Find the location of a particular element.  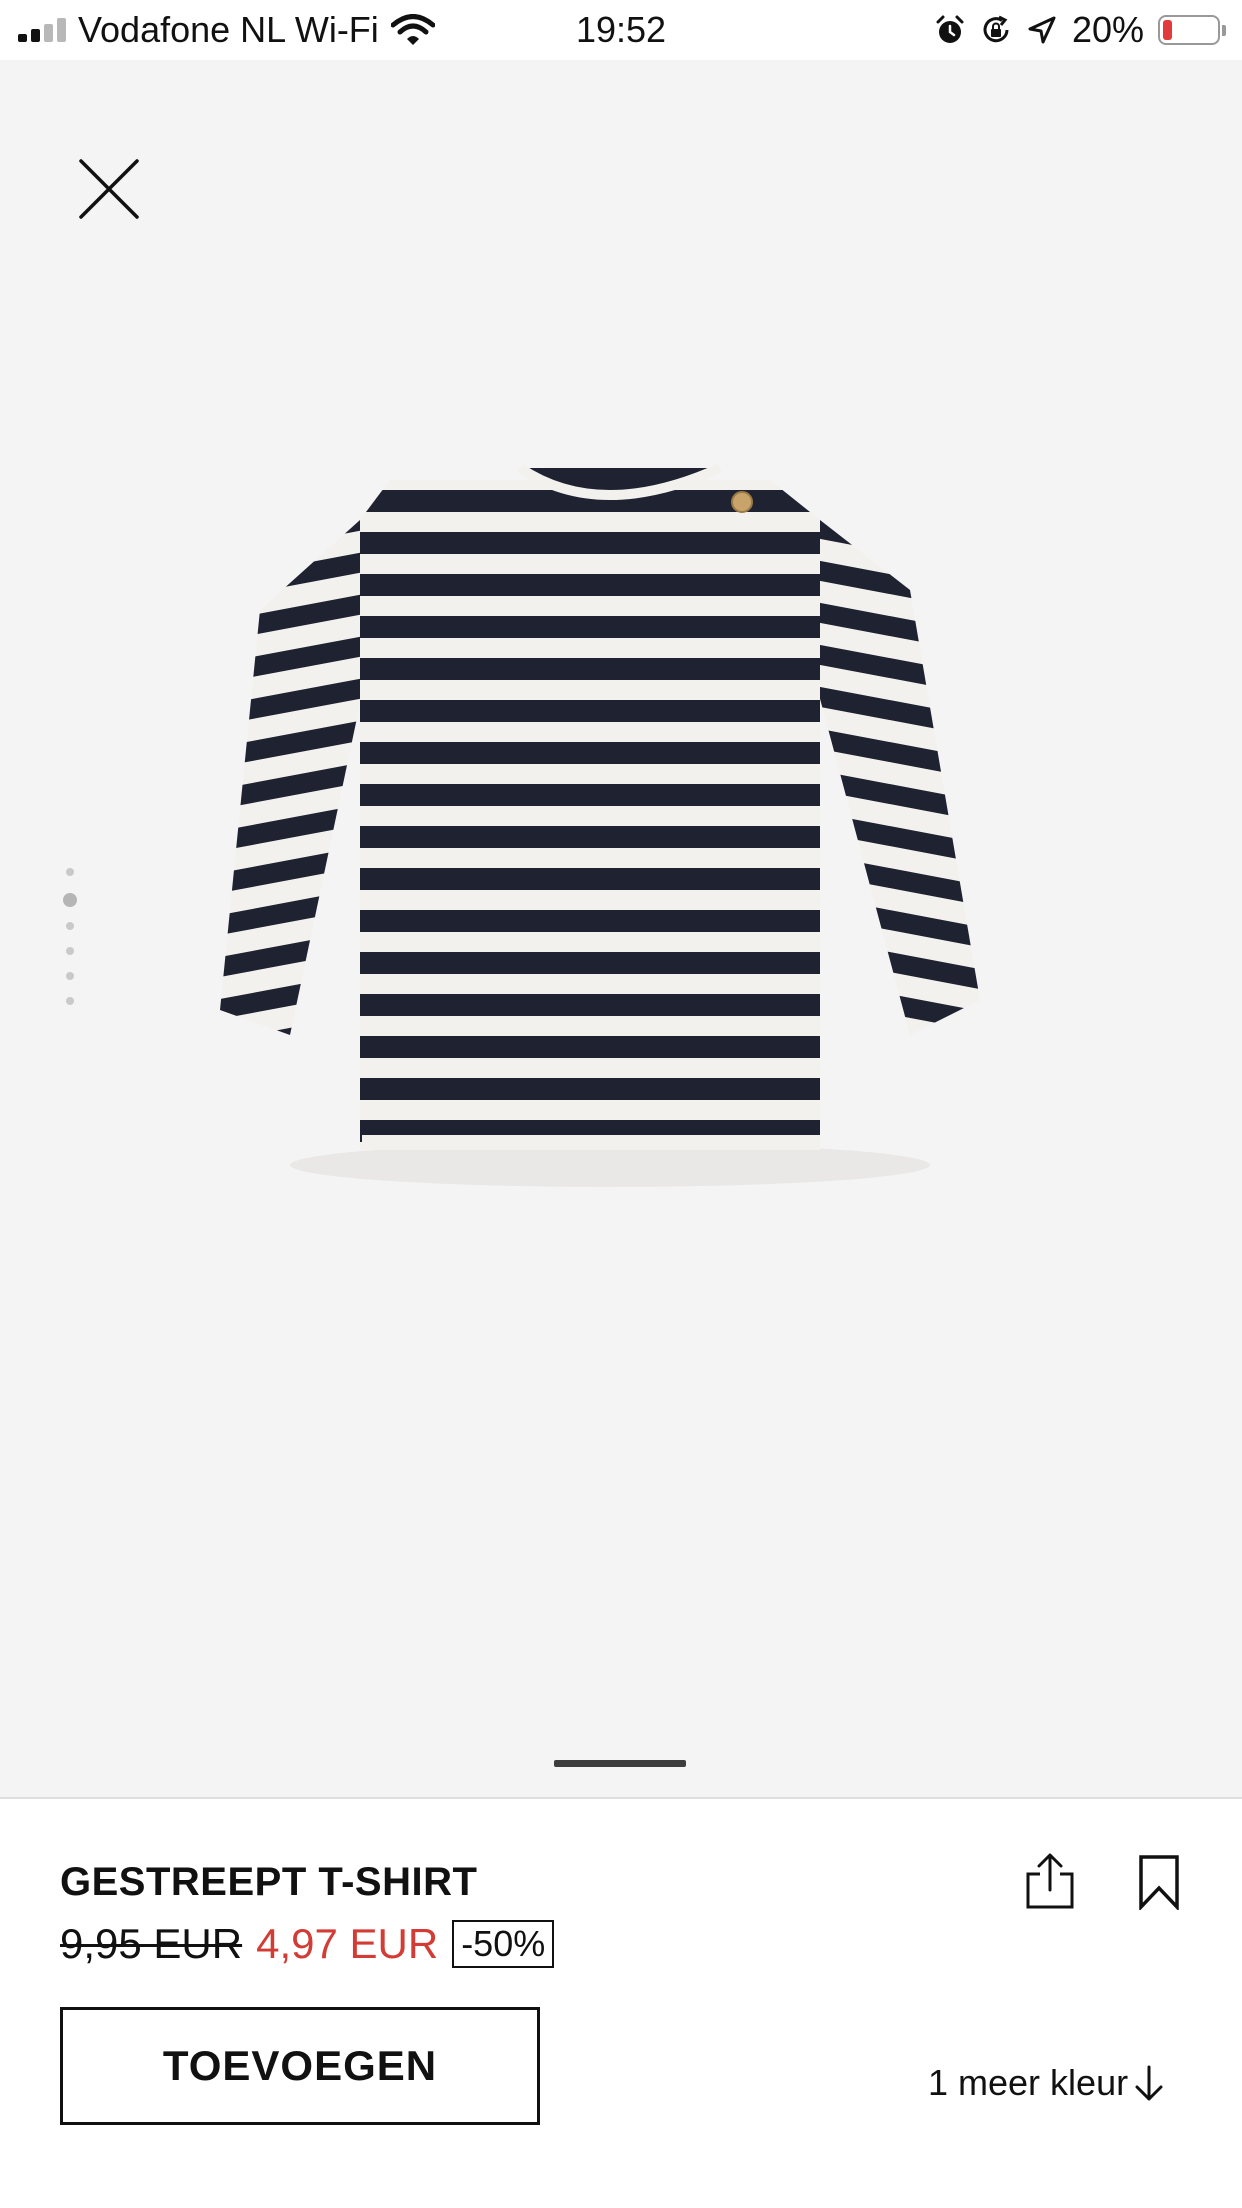

divider is located at coordinates (621, 1798).